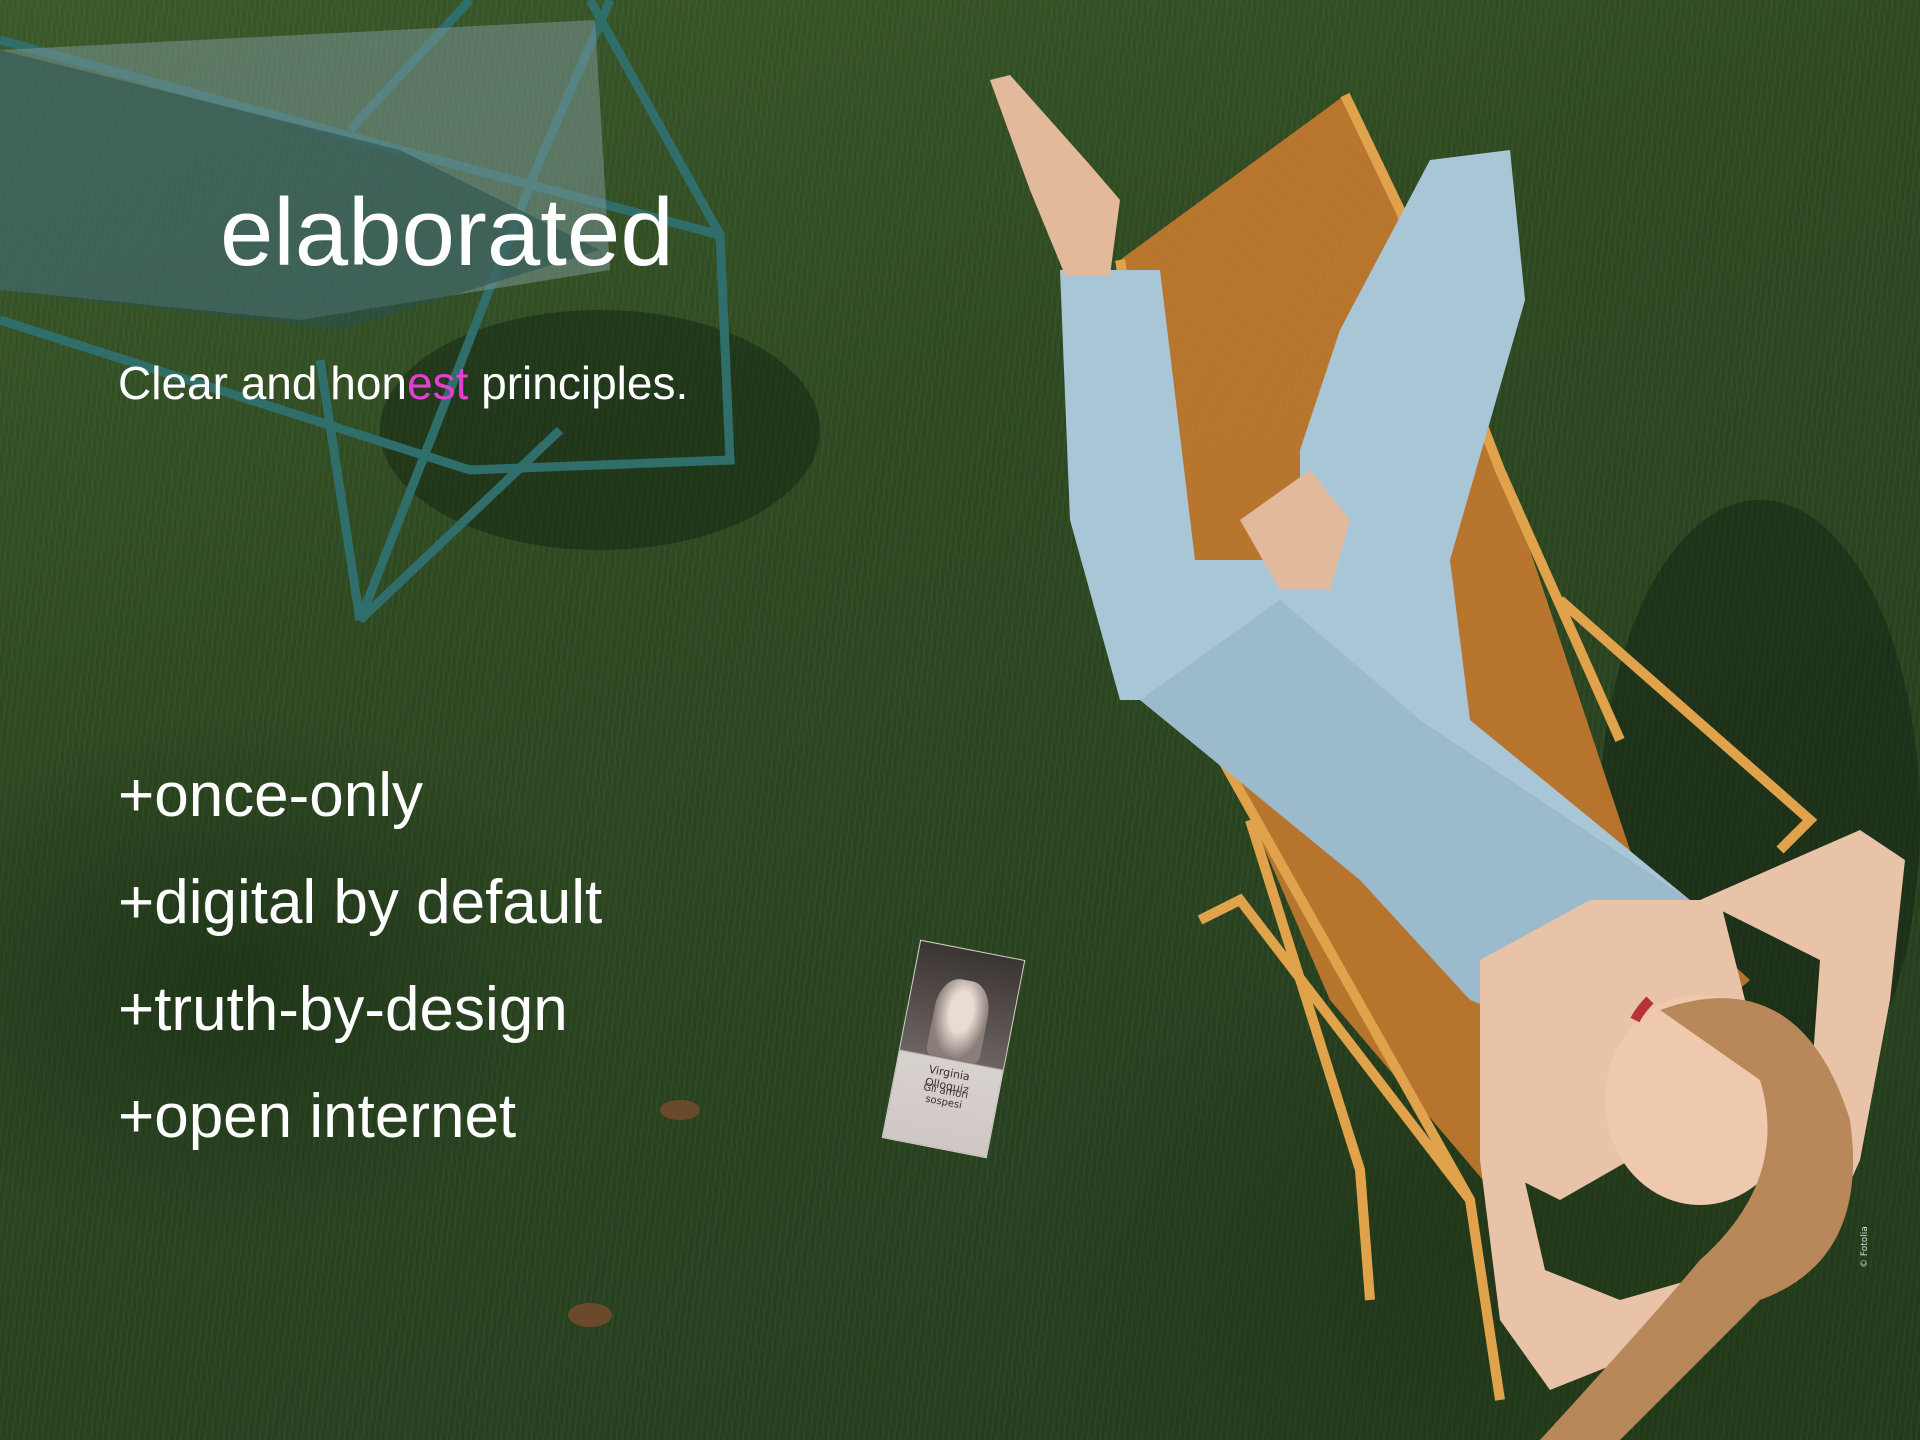 Image resolution: width=1920 pixels, height=1440 pixels. What do you see at coordinates (1865, 1247) in the screenshot?
I see `photo-credit: © Fotolia` at bounding box center [1865, 1247].